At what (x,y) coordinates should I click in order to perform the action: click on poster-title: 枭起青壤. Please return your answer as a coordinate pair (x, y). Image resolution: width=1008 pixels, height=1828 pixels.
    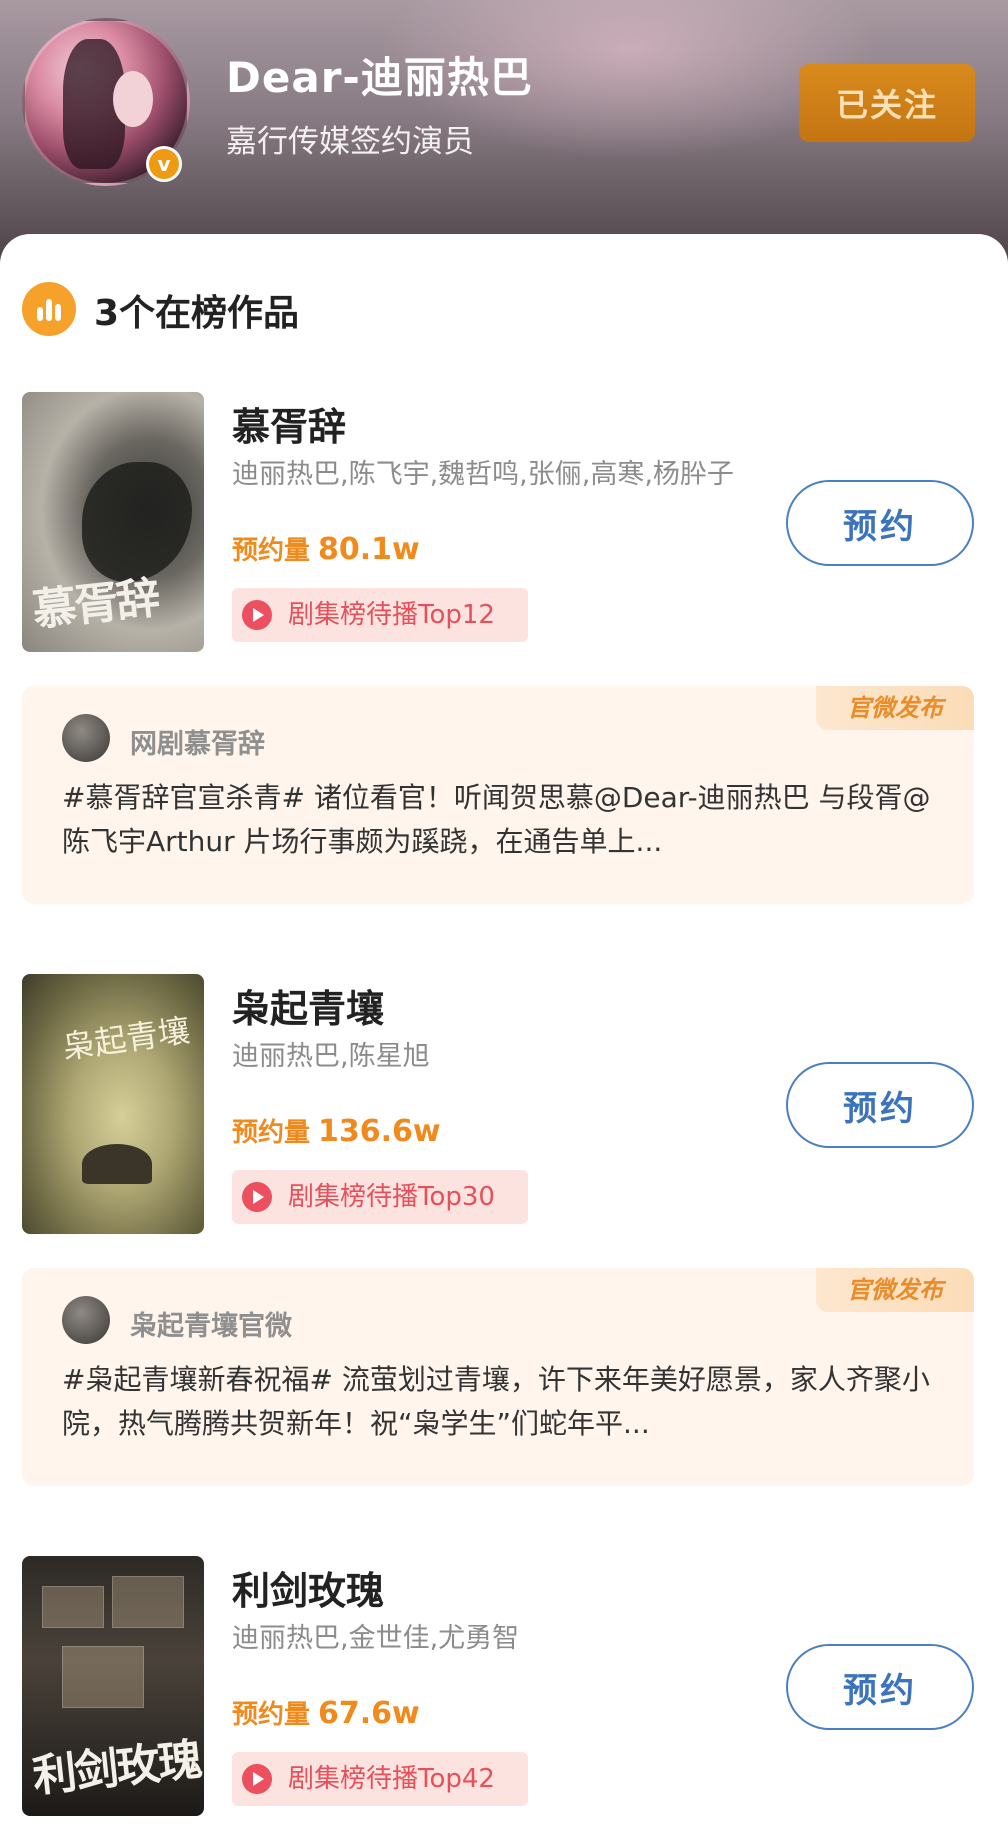
    Looking at the image, I should click on (126, 1039).